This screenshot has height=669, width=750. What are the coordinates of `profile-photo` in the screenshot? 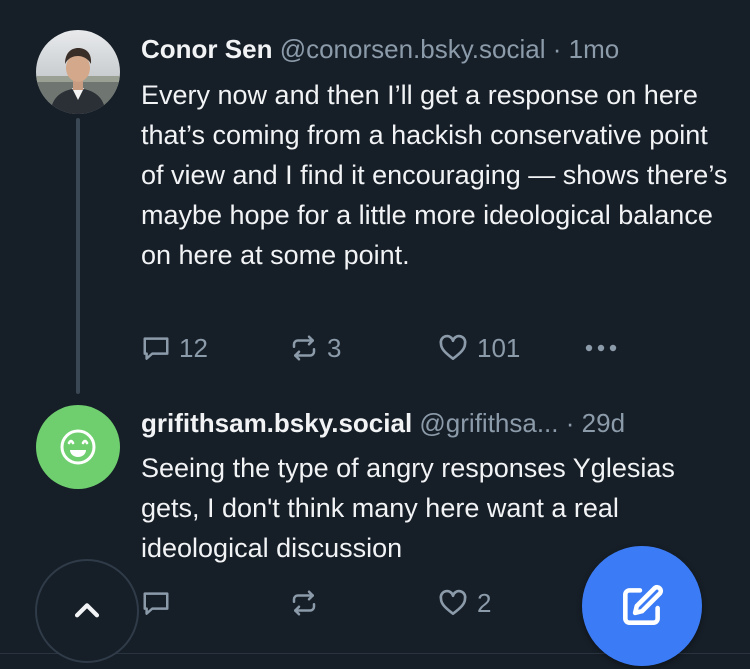 It's located at (78, 72).